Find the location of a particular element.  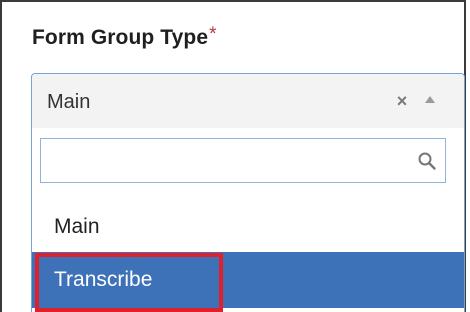

close-icon: × is located at coordinates (402, 101).